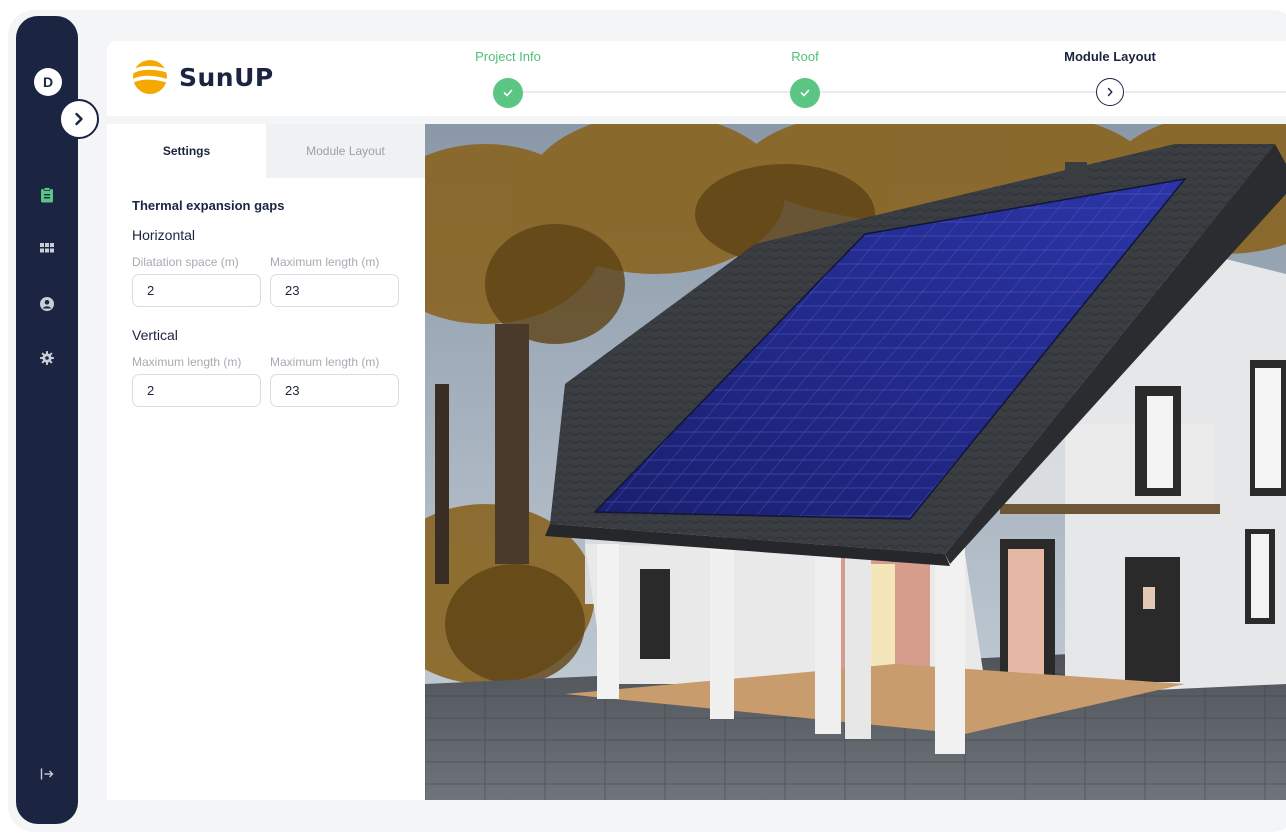  I want to click on avatar: D, so click(48, 82).